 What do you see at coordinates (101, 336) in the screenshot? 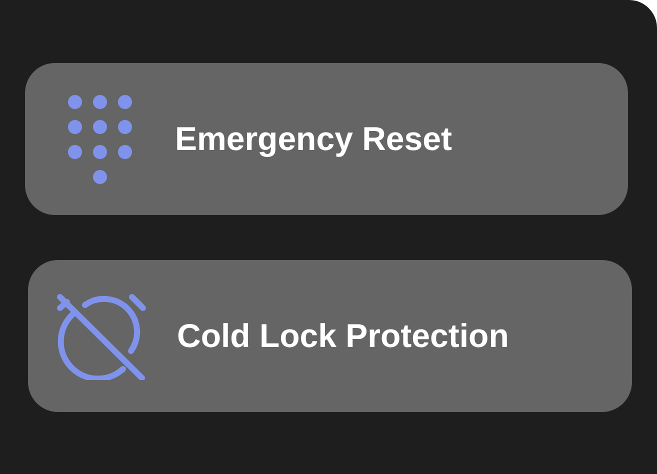
I see `alarm-off-icon` at bounding box center [101, 336].